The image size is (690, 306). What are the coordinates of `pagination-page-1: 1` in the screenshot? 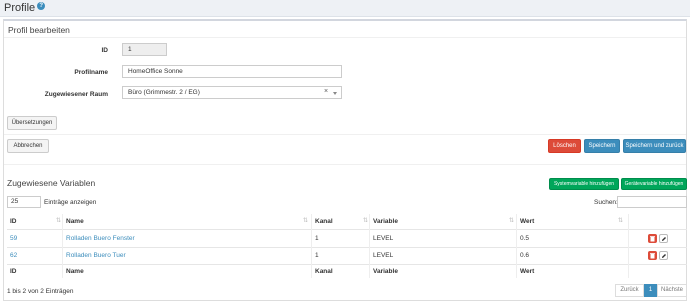 It's located at (650, 290).